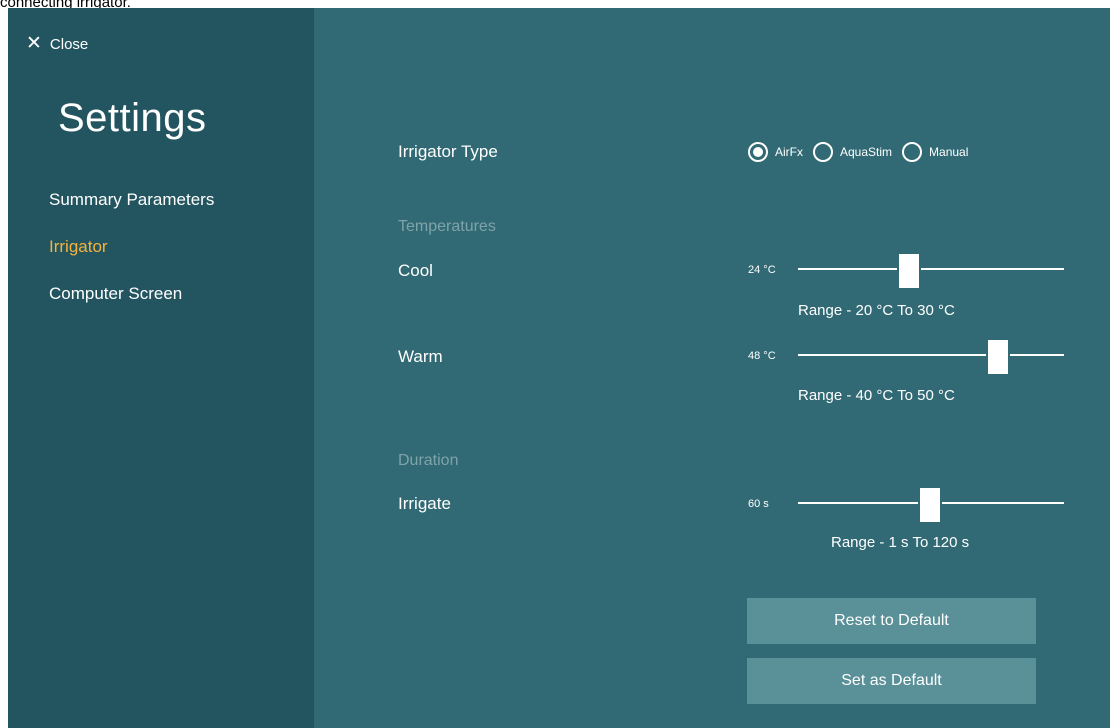  I want to click on page-caption: connecting irrigator., so click(65, 4).